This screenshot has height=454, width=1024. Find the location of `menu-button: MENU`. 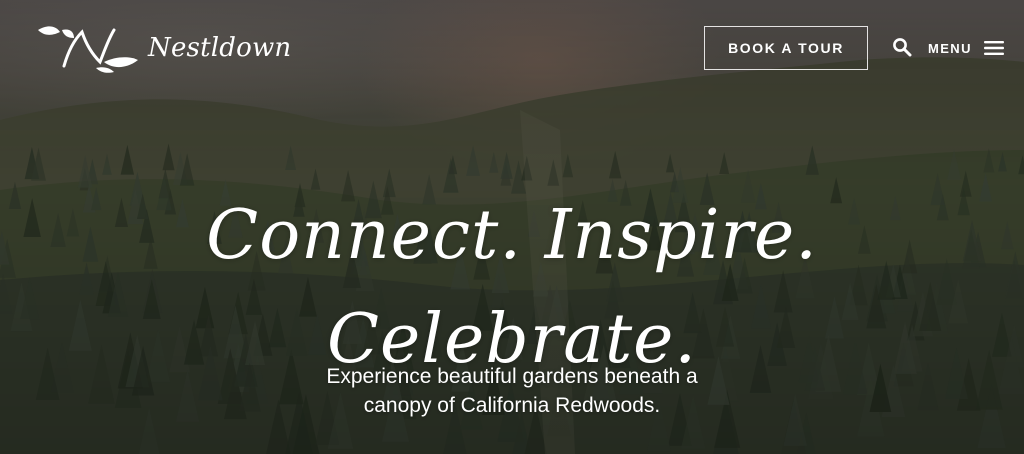

menu-button: MENU is located at coordinates (966, 48).